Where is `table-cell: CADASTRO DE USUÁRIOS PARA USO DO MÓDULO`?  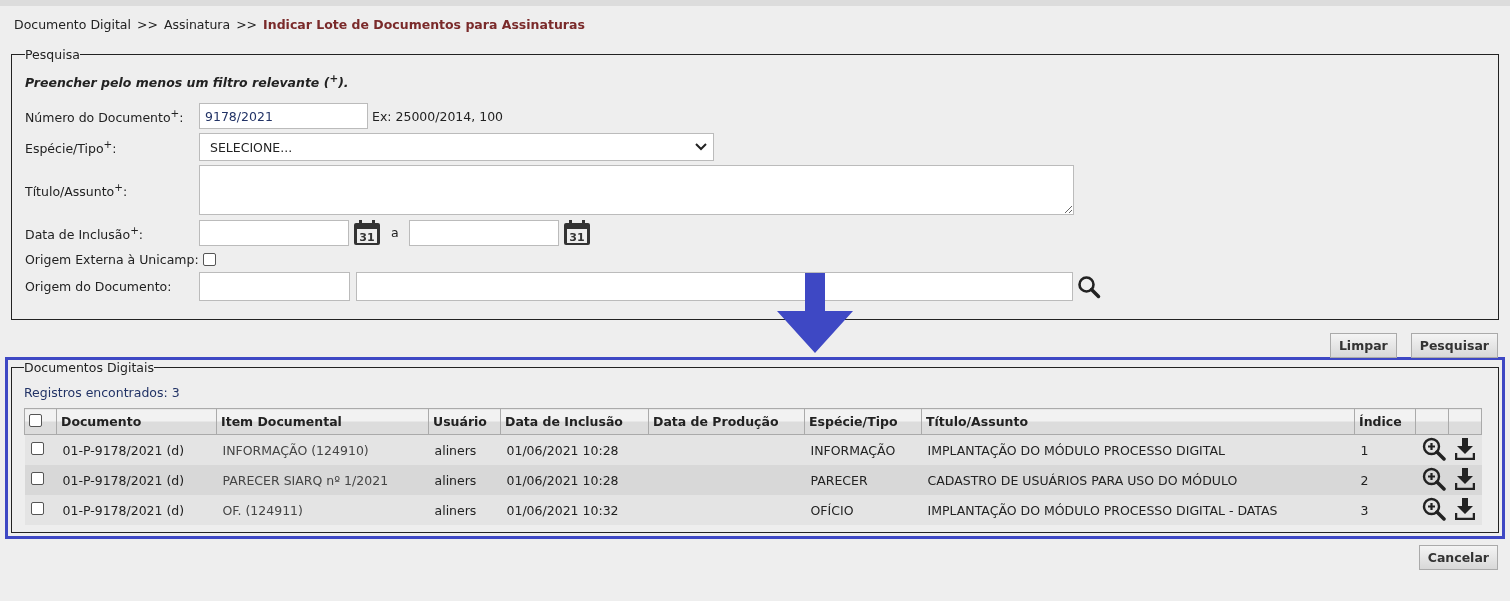
table-cell: CADASTRO DE USUÁRIOS PARA USO DO MÓDULO is located at coordinates (1082, 480).